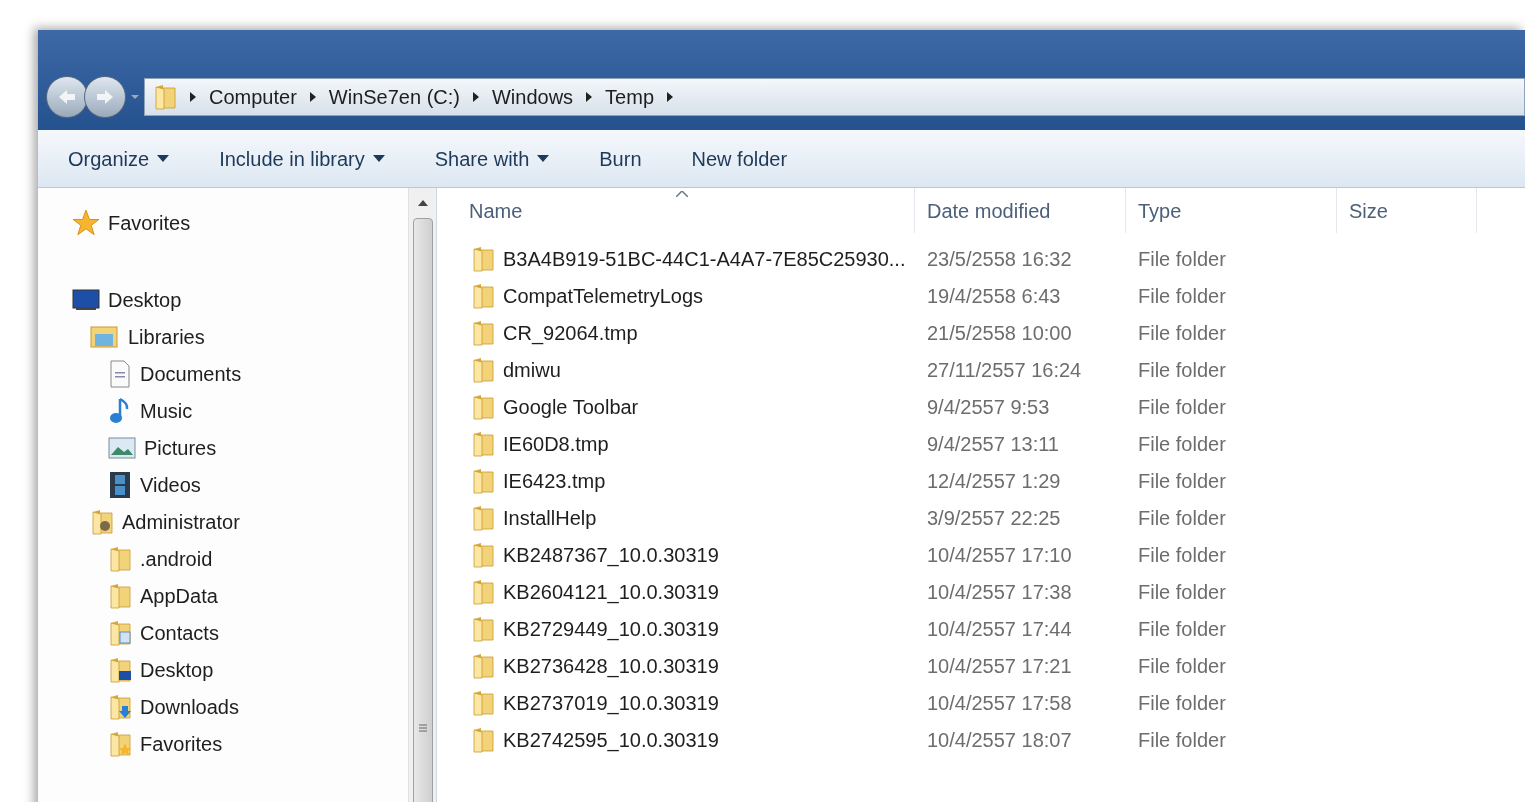  Describe the element at coordinates (492, 158) in the screenshot. I see `toolbar-button: Share with` at that location.